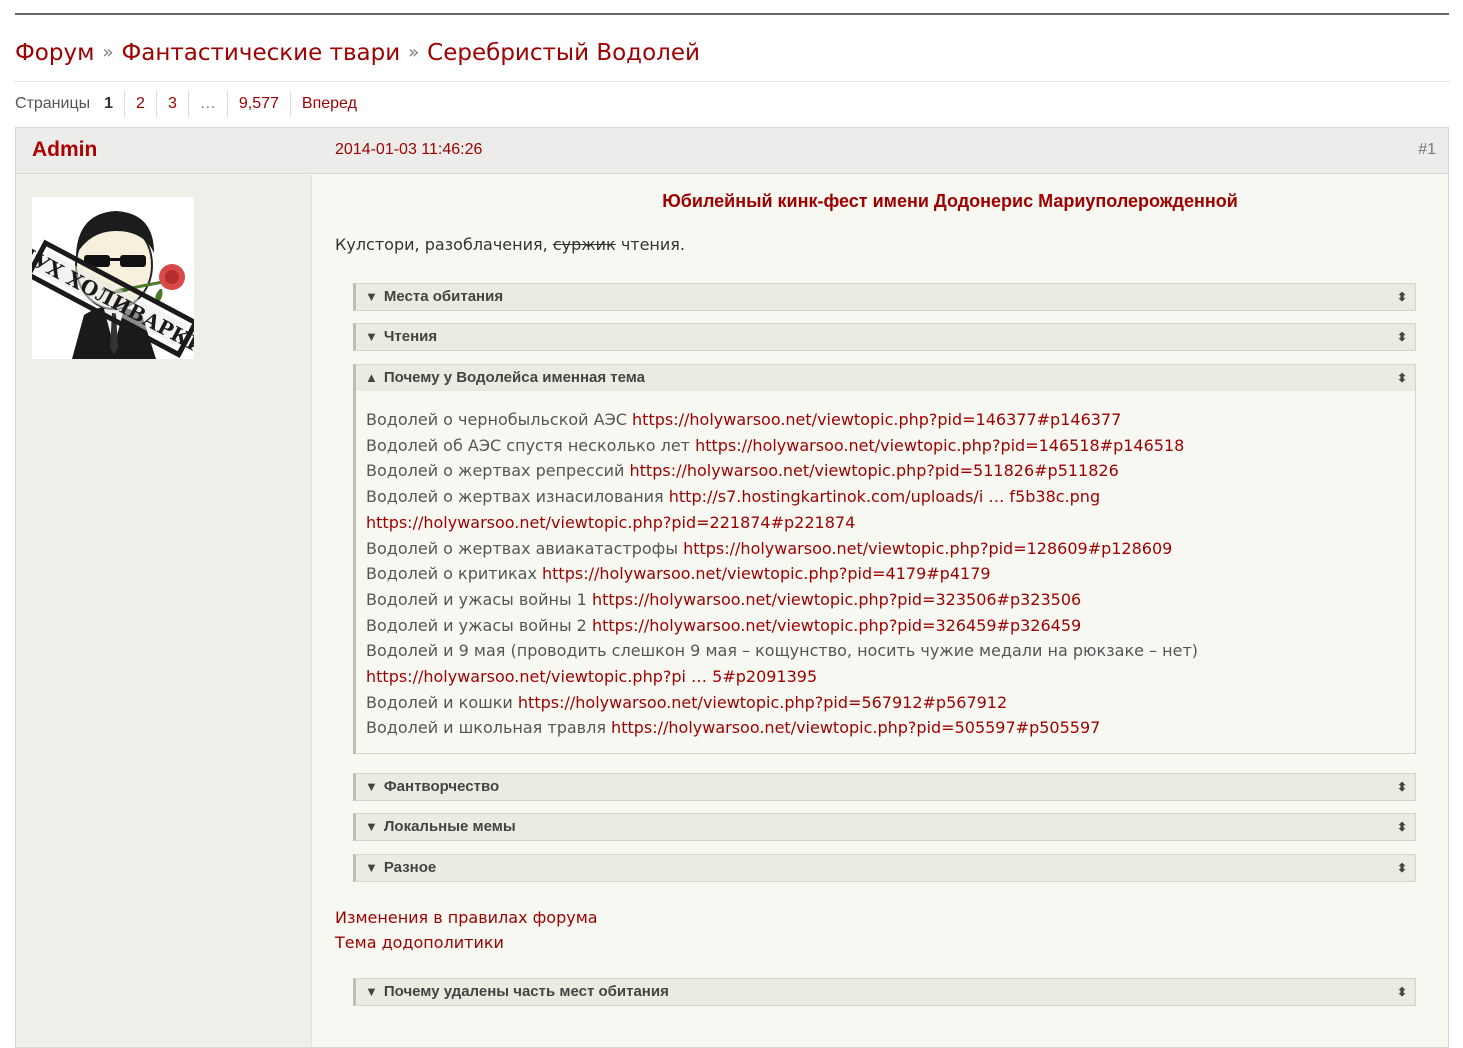 This screenshot has height=1048, width=1463. Describe the element at coordinates (885, 378) in the screenshot. I see `spoiler-header: ▲ Почему у Водолейса именная тема ⬍` at that location.